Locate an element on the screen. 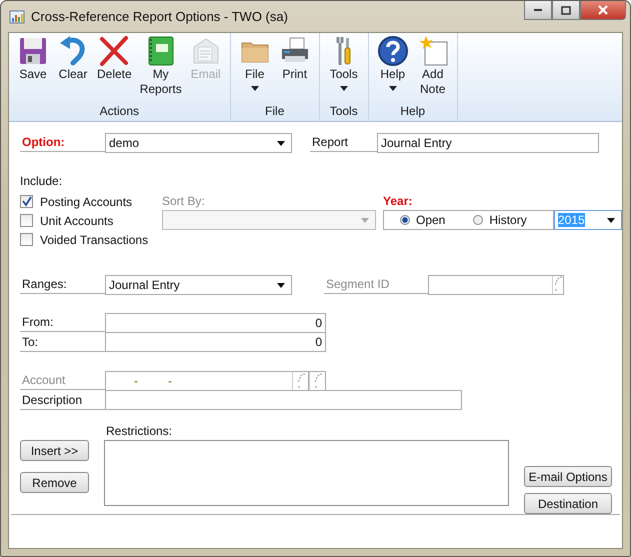 The height and width of the screenshot is (557, 631). radio-button: History is located at coordinates (500, 220).